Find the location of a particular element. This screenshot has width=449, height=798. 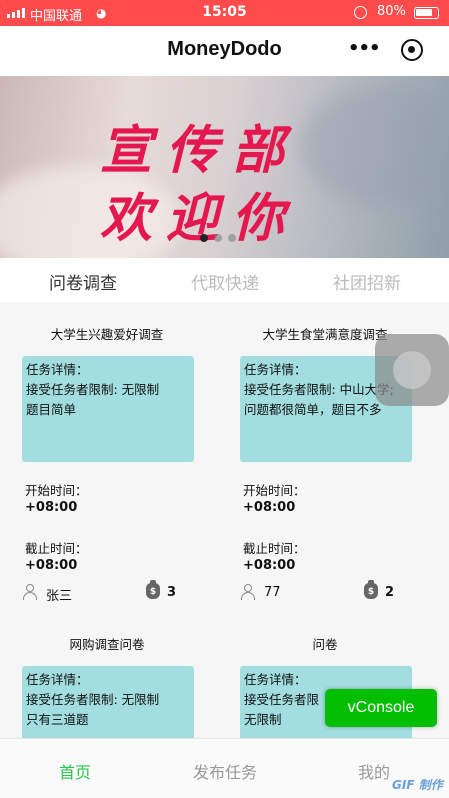

nav-bar: MoneyDodo ••• is located at coordinates (224, 51).